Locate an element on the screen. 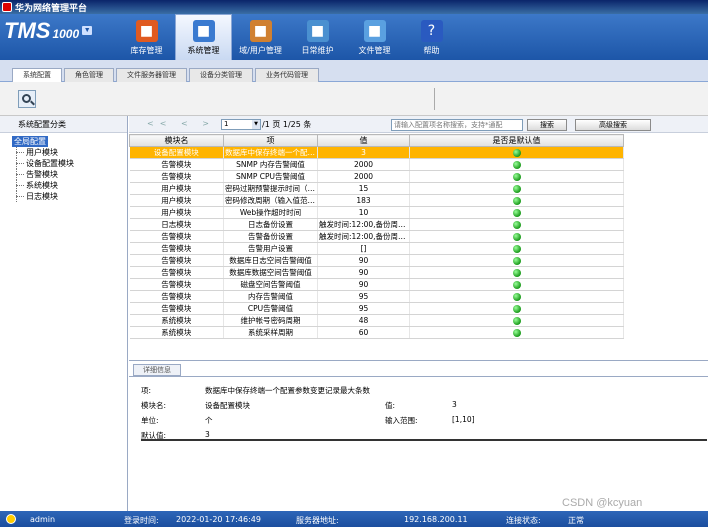 The height and width of the screenshot is (527, 708). advanced-search-button: 高级搜索 is located at coordinates (613, 125).